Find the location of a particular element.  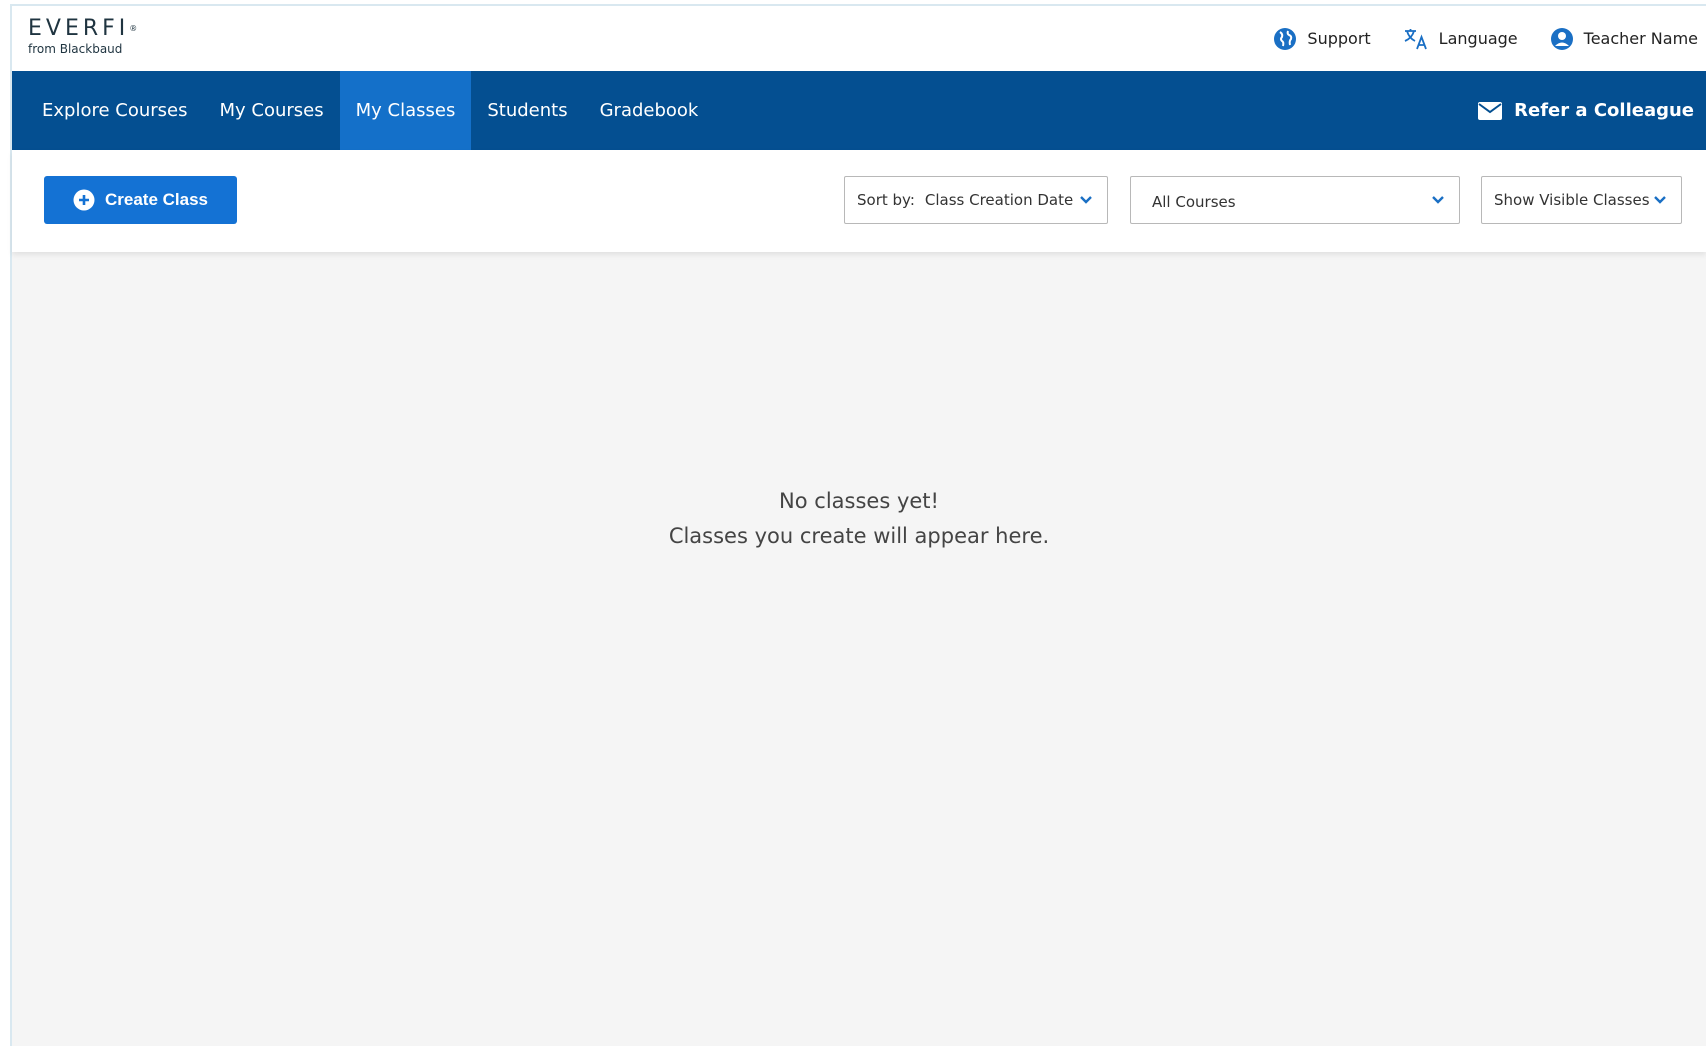

top-bar: EVERFI® from Blackbaud Support Language is located at coordinates (859, 38).